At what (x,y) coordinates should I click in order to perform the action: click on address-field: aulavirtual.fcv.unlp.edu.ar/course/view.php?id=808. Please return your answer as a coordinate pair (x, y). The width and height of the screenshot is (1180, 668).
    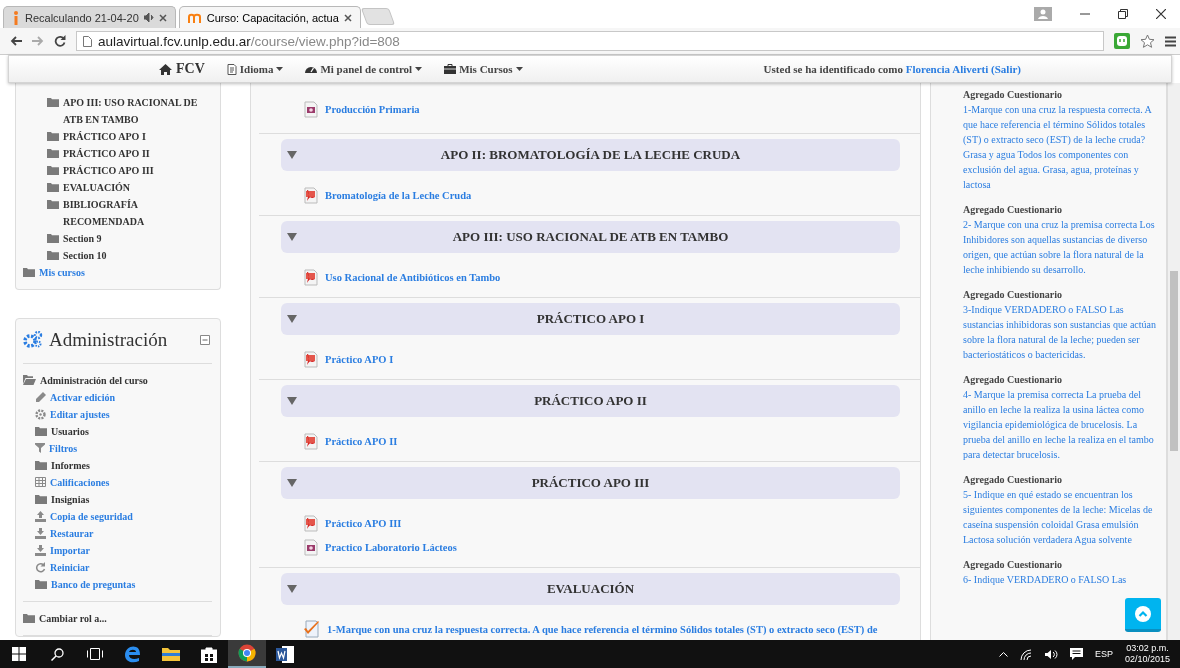
    Looking at the image, I should click on (590, 41).